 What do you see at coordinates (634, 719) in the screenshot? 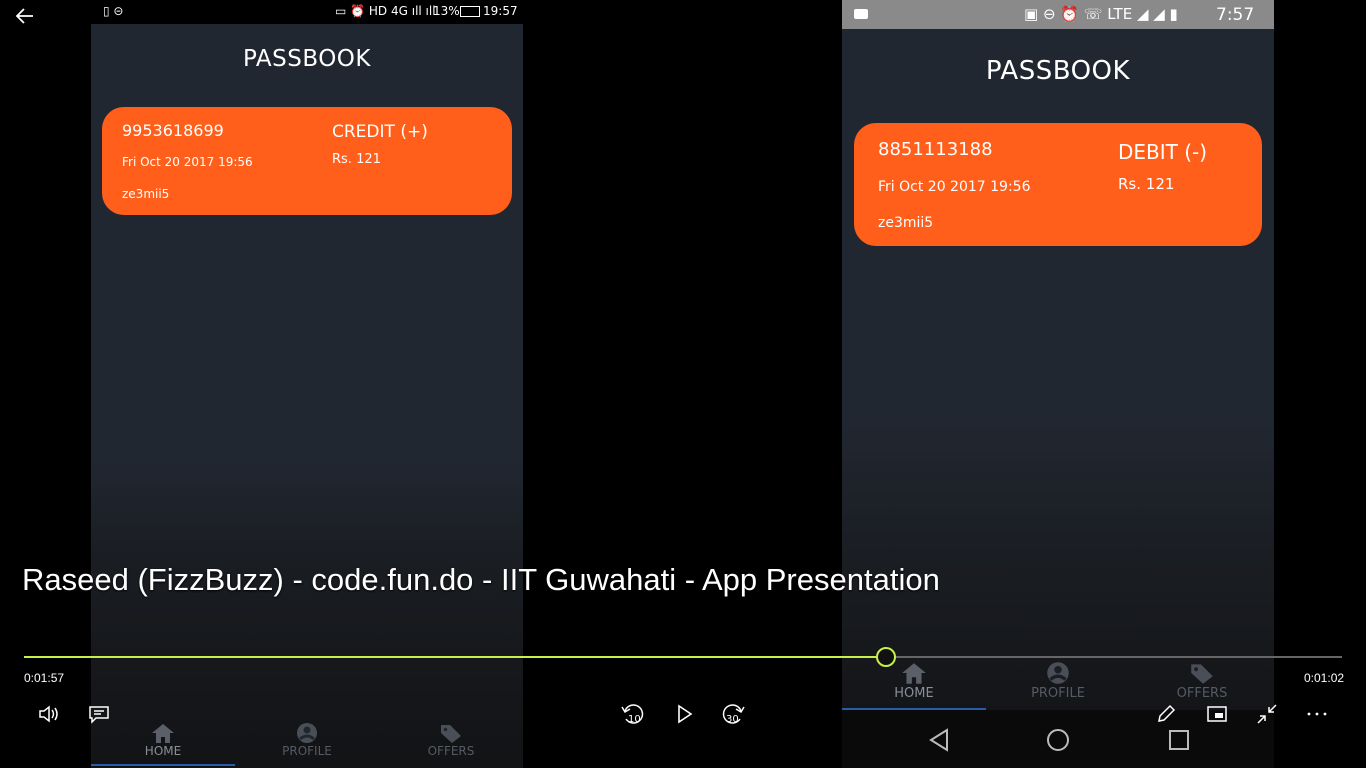
I see `skip-back-seconds: 10` at bounding box center [634, 719].